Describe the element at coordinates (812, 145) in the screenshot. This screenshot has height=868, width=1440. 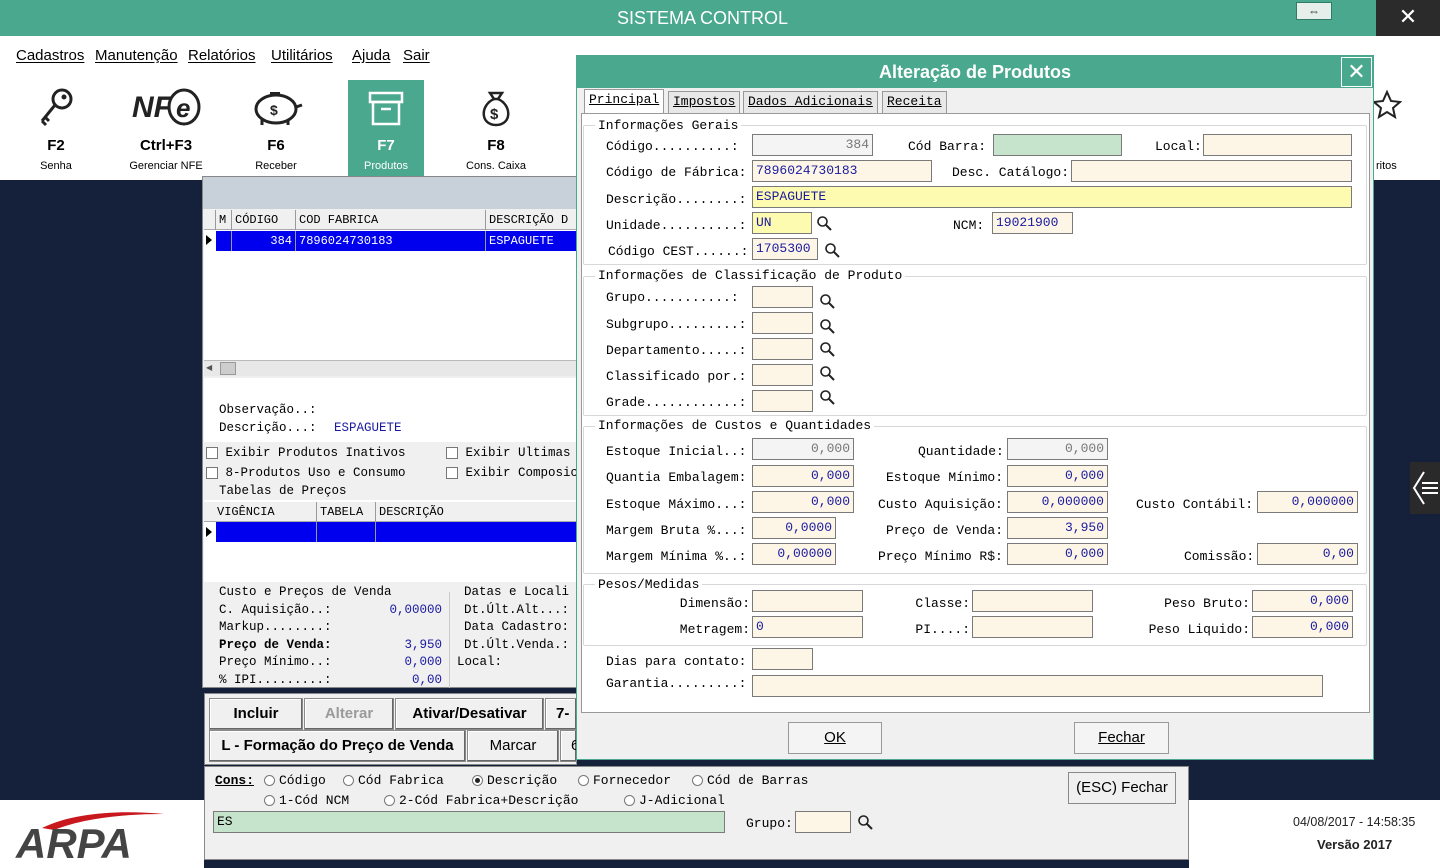
I see `codigo-field: 384` at that location.